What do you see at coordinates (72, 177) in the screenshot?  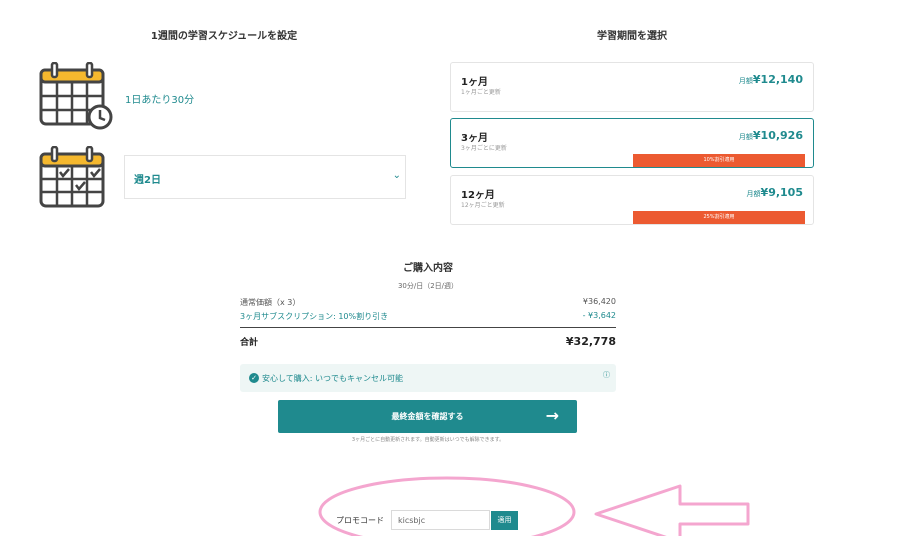 I see `calendar-check-icon` at bounding box center [72, 177].